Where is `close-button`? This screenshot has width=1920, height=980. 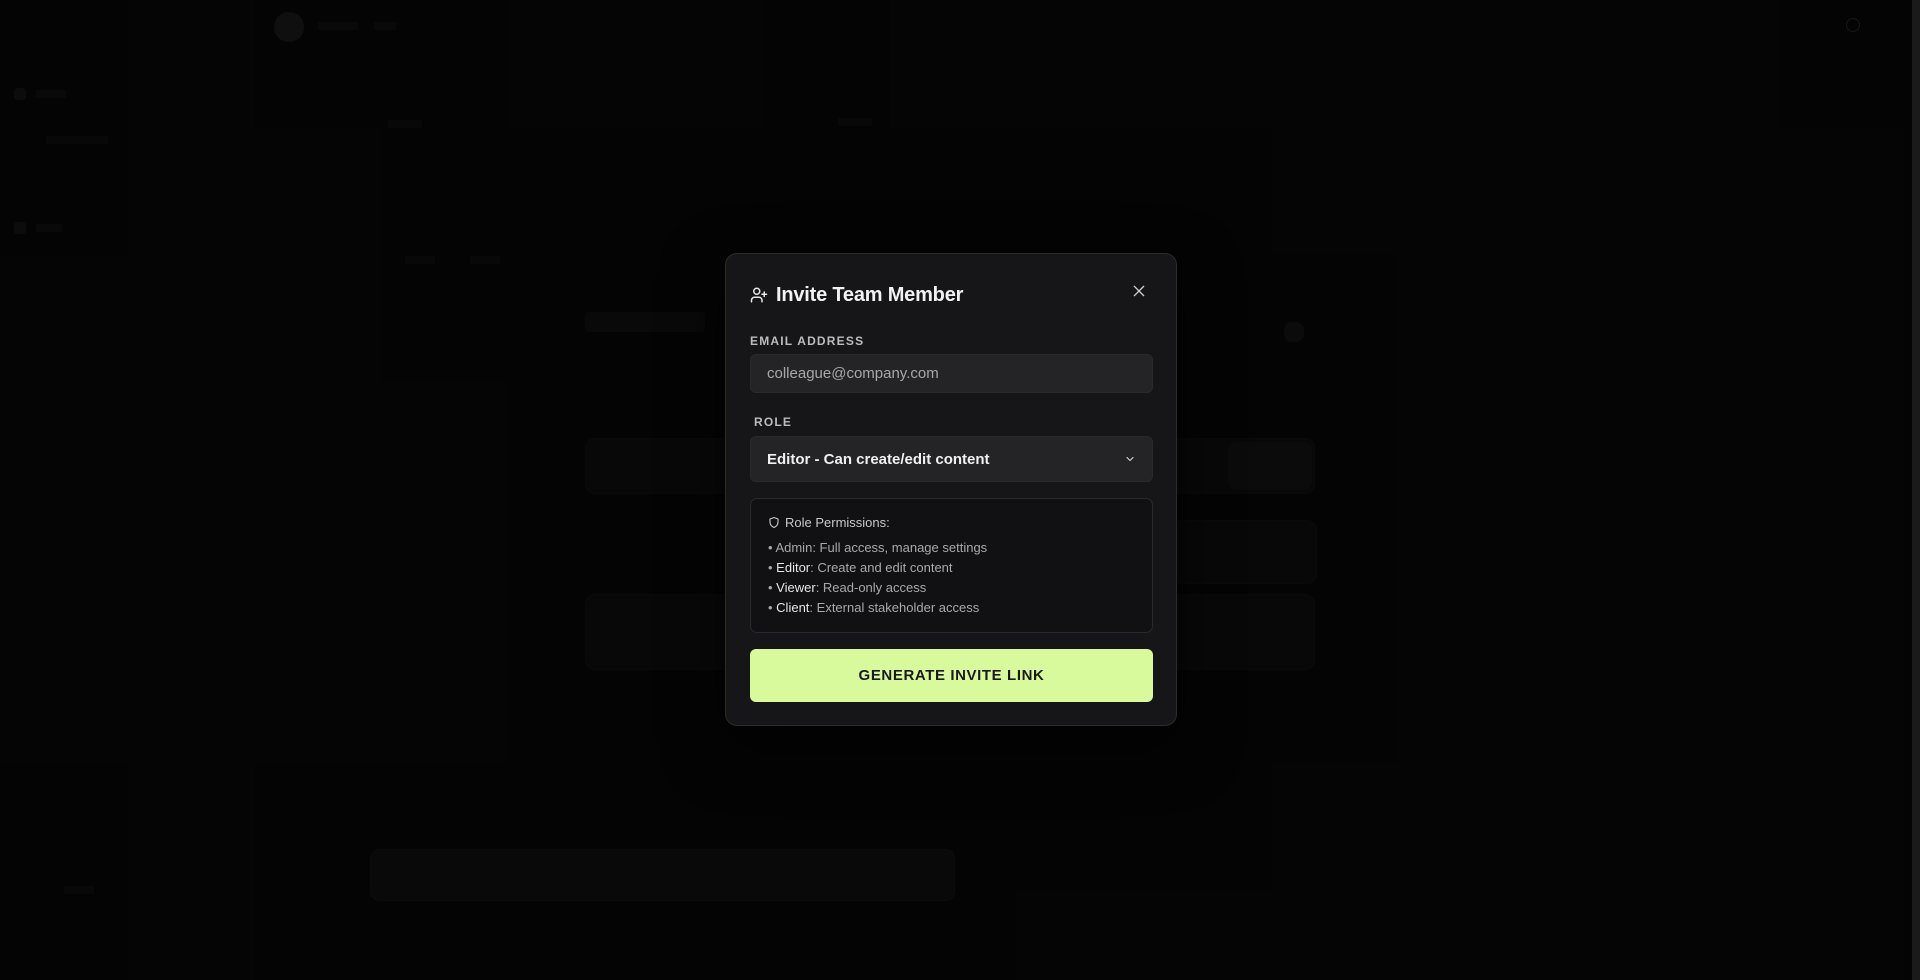
close-button is located at coordinates (1139, 293).